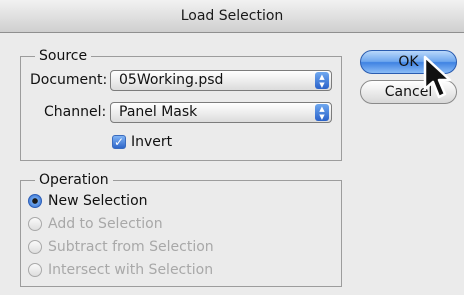 This screenshot has height=295, width=464. Describe the element at coordinates (151, 142) in the screenshot. I see `invert-label: Invert` at that location.